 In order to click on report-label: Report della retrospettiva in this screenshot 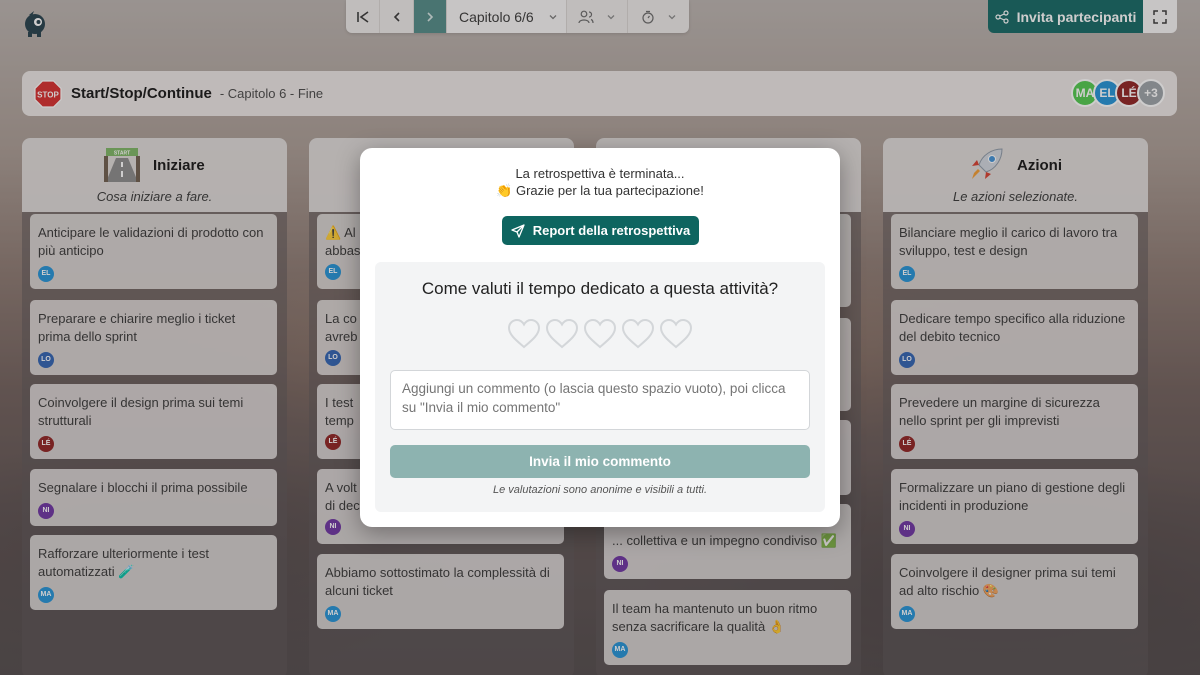, I will do `click(611, 230)`.